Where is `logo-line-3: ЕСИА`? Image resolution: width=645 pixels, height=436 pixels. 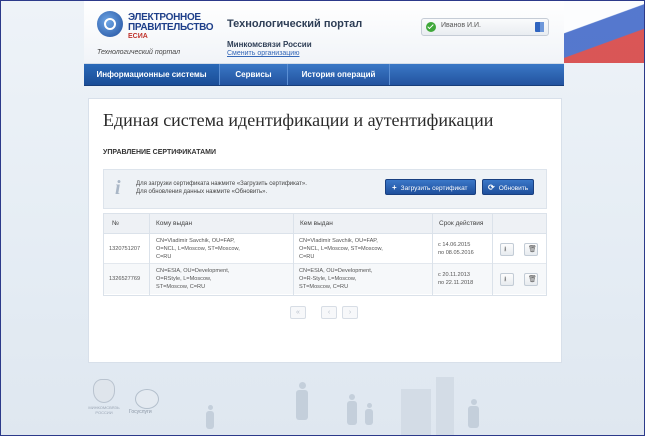 logo-line-3: ЕСИА is located at coordinates (138, 36).